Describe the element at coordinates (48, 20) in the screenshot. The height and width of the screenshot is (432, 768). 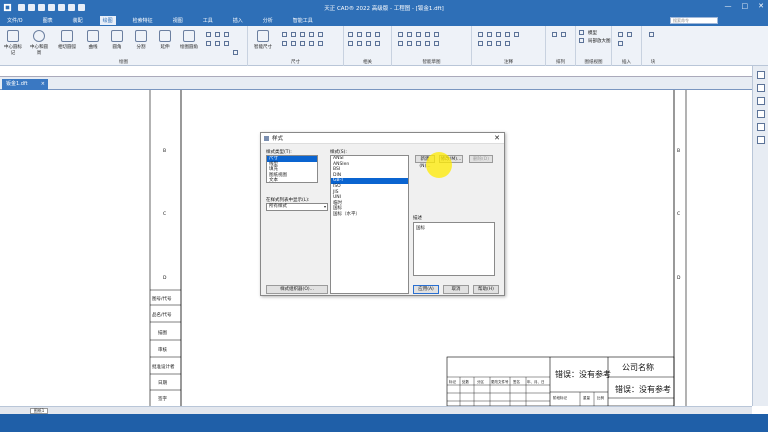
I see `tab-chart: 图表` at that location.